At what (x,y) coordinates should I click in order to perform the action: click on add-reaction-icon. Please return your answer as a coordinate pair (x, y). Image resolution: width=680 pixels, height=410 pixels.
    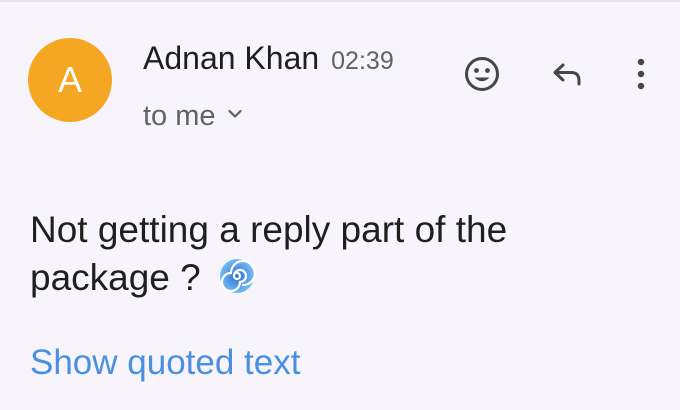
    Looking at the image, I should click on (482, 74).